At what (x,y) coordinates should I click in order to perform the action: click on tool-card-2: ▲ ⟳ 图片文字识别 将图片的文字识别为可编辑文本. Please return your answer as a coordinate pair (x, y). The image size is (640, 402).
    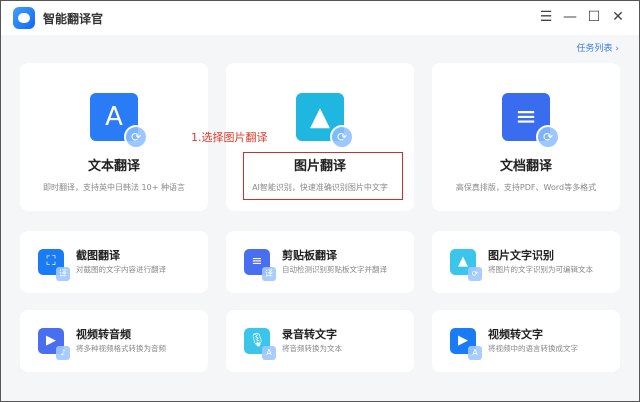
    Looking at the image, I should click on (526, 262).